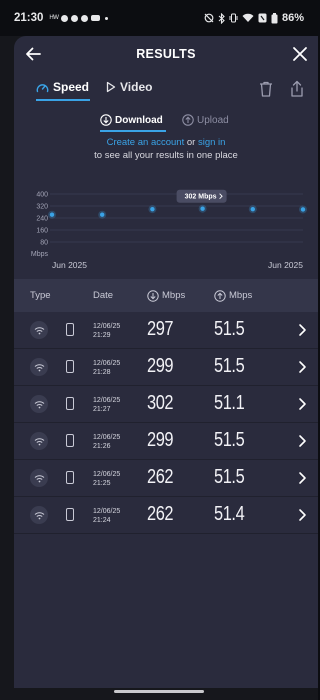 The width and height of the screenshot is (320, 700). I want to click on carrier-label: HW, so click(54, 18).